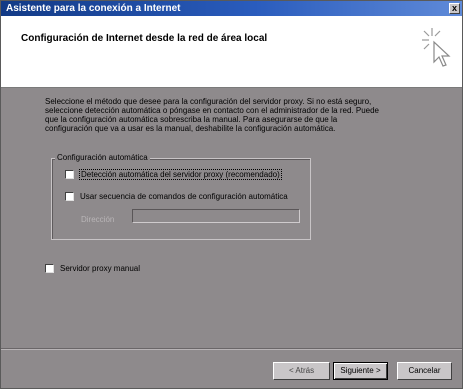 This screenshot has height=389, width=463. I want to click on address-field, so click(216, 216).